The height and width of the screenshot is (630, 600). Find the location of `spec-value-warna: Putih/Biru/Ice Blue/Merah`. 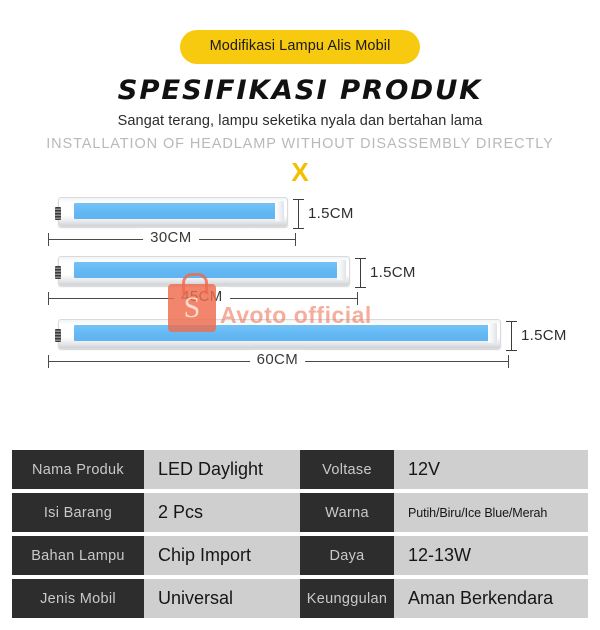

spec-value-warna: Putih/Biru/Ice Blue/Merah is located at coordinates (491, 512).